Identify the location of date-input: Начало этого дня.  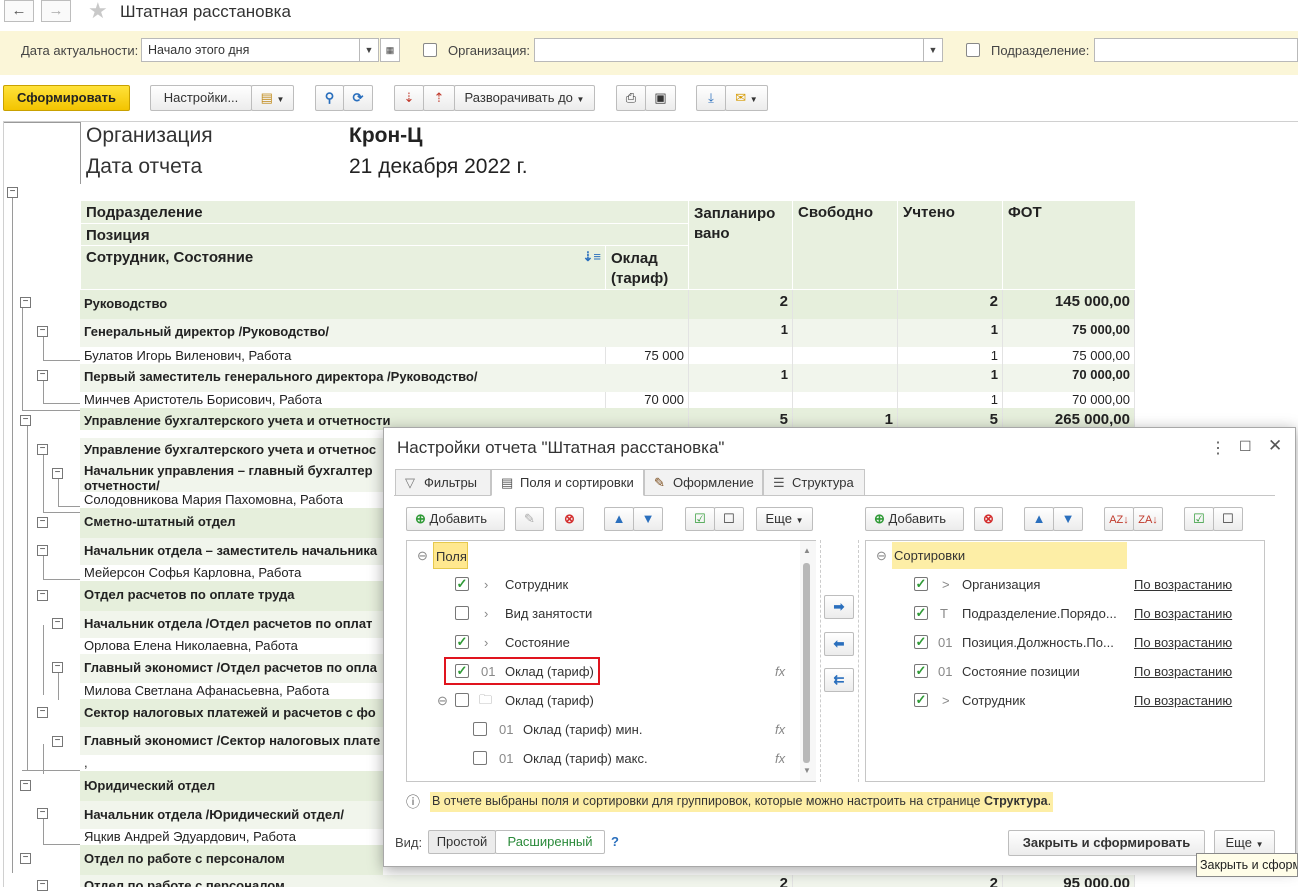
(250, 50).